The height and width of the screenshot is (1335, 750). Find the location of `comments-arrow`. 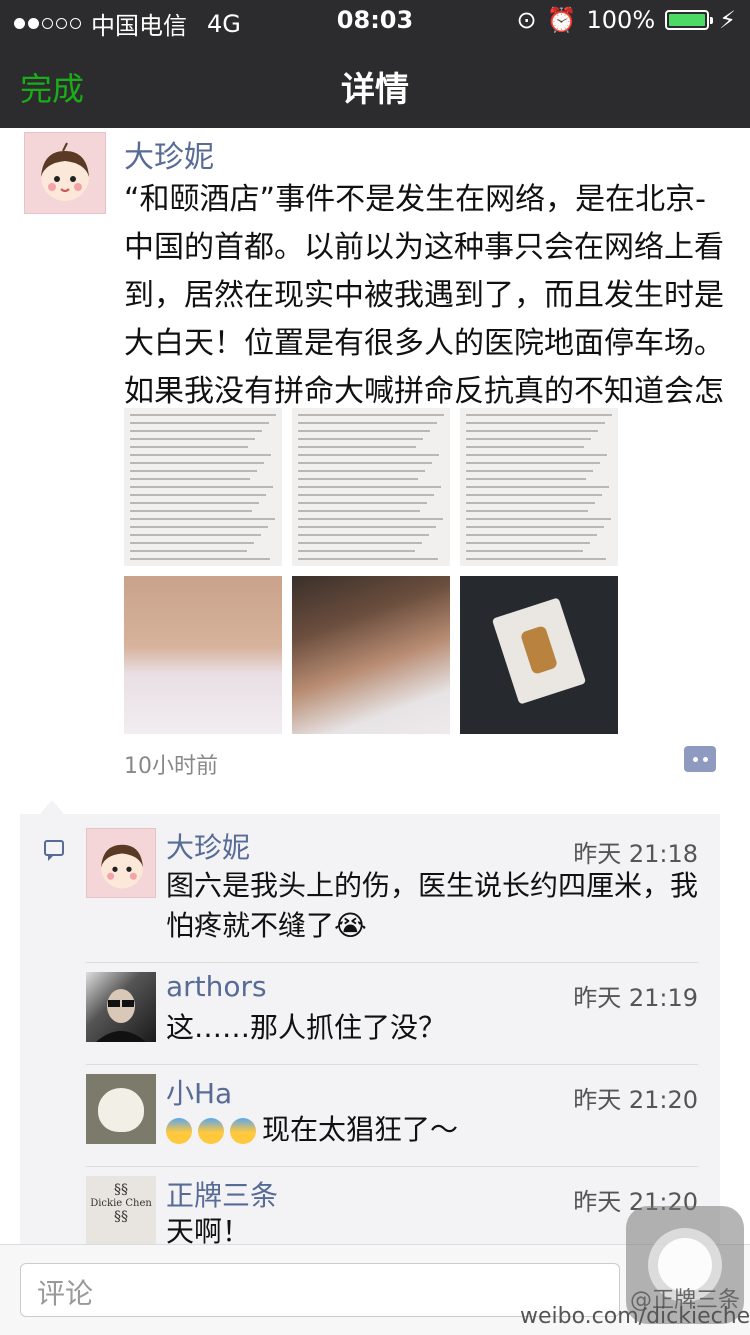

comments-arrow is located at coordinates (52, 807).